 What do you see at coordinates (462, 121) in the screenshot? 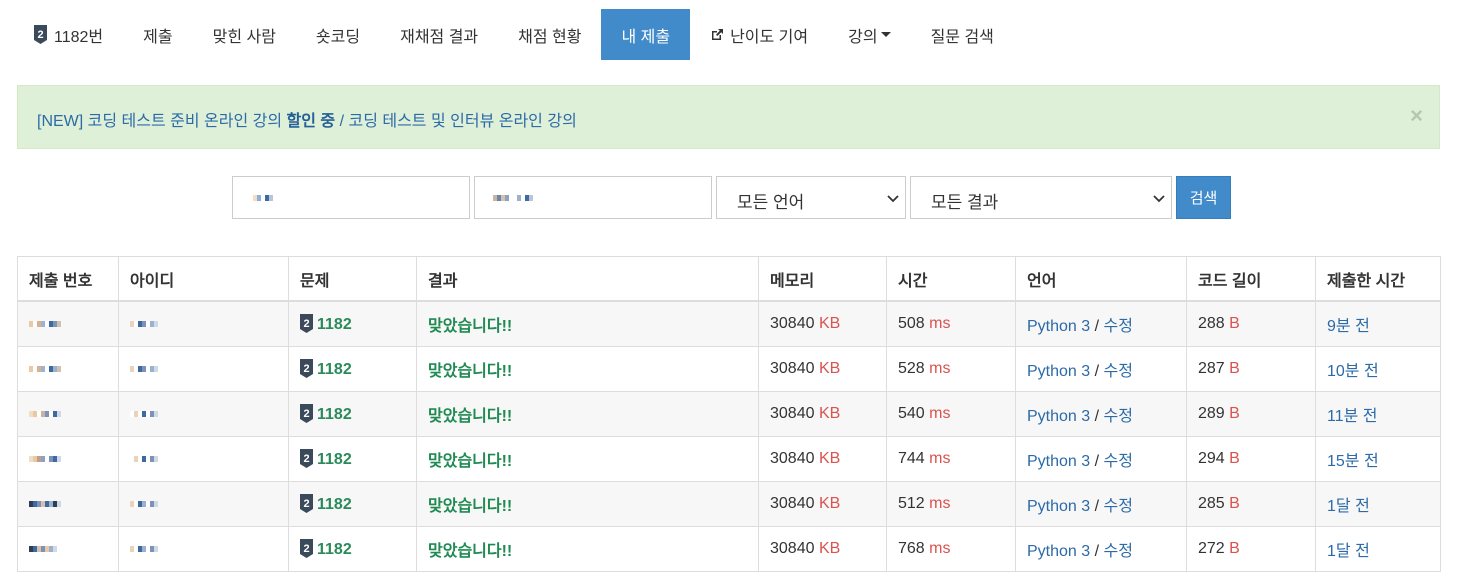
I see `promo-link-interview: 코딩 테스트 및 인터뷰 온라인 강의` at bounding box center [462, 121].